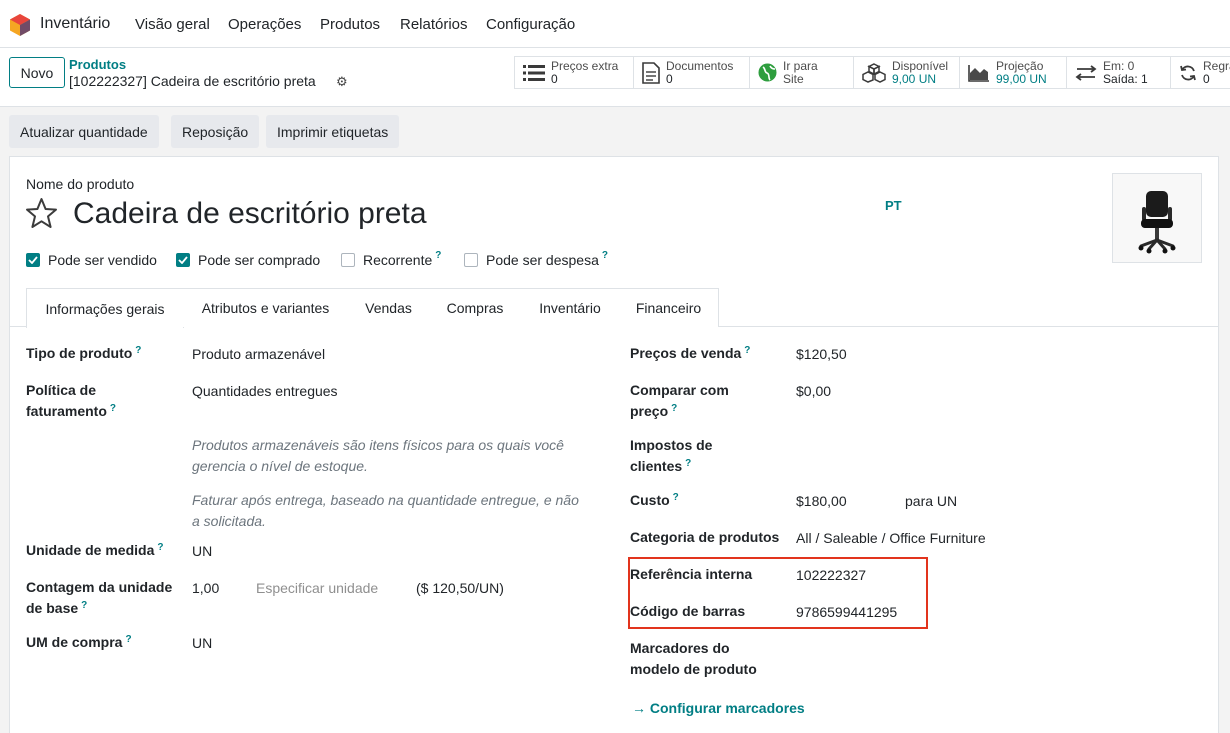  What do you see at coordinates (202, 551) in the screenshot?
I see `uom-value: UN` at bounding box center [202, 551].